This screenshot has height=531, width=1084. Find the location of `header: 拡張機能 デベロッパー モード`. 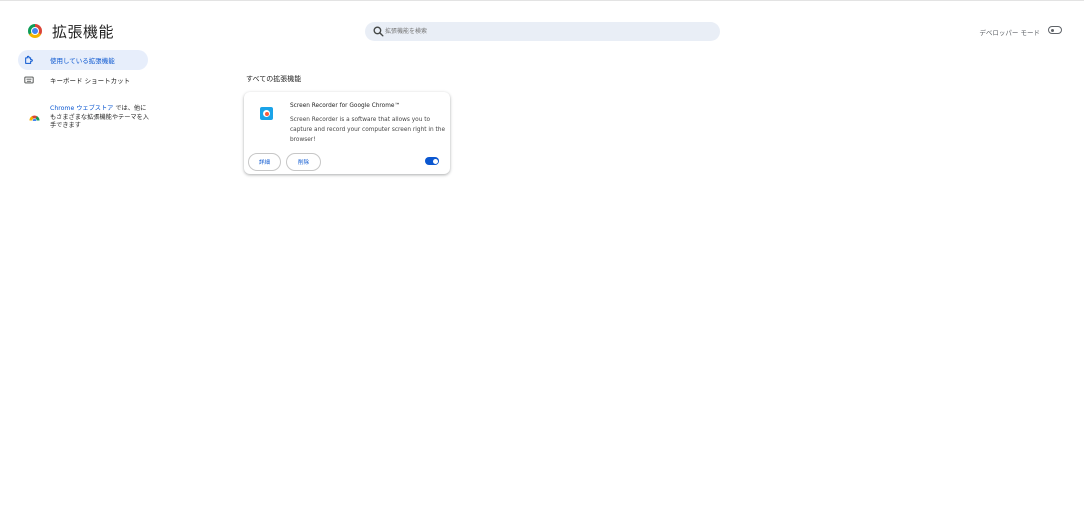

header: 拡張機能 デベロッパー モード is located at coordinates (542, 32).